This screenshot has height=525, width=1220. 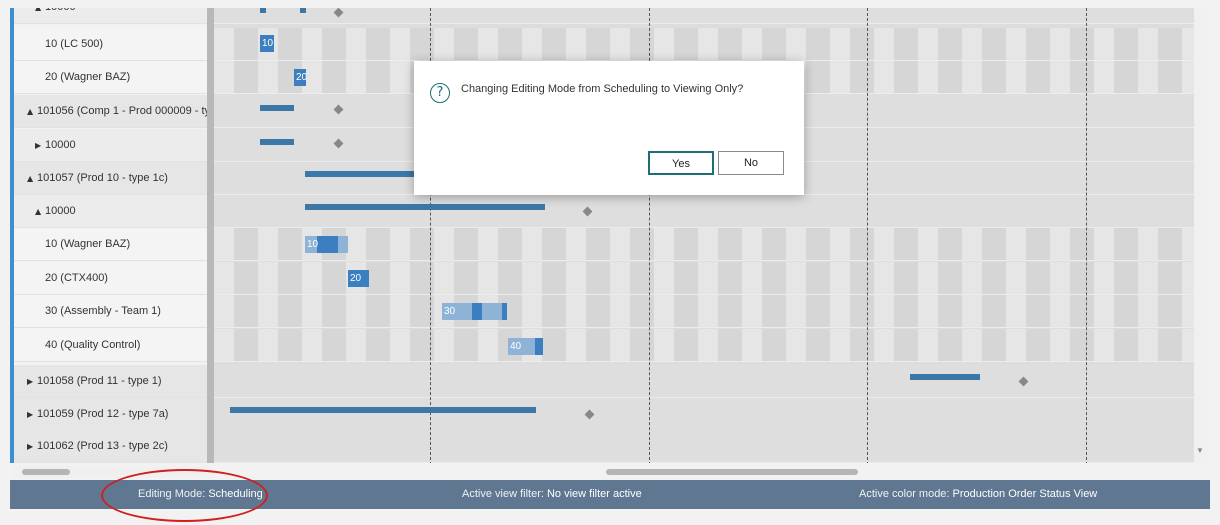 I want to click on view-filter-value: No view filter active, so click(x=594, y=494).